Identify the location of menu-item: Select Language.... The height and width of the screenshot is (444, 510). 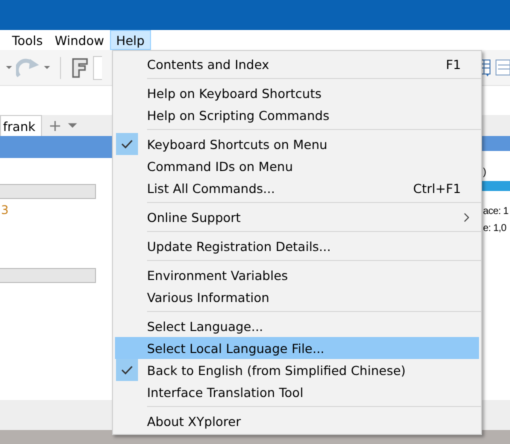
(297, 326).